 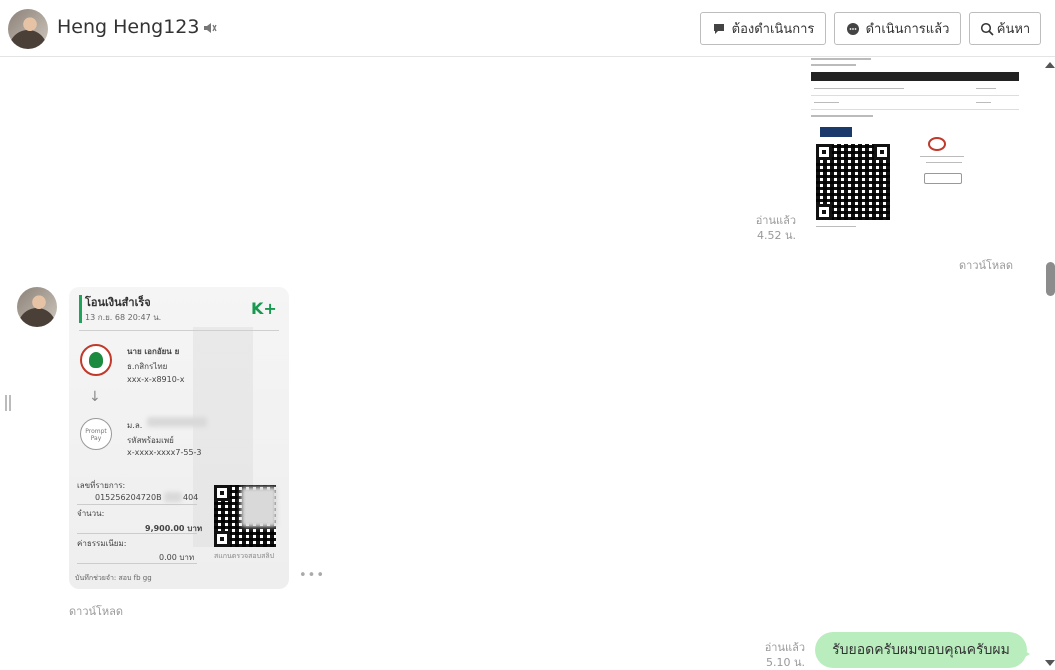 I want to click on message-time: 4.52 น., so click(x=776, y=235).